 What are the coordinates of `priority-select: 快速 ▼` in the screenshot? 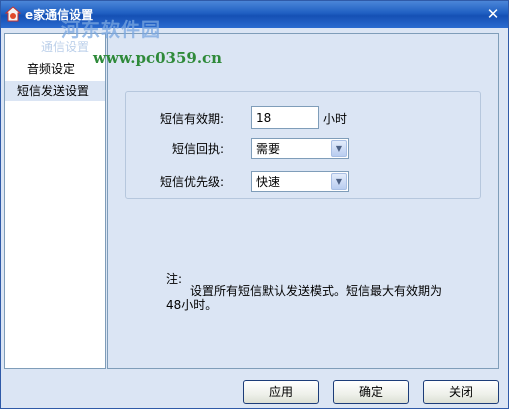 It's located at (300, 181).